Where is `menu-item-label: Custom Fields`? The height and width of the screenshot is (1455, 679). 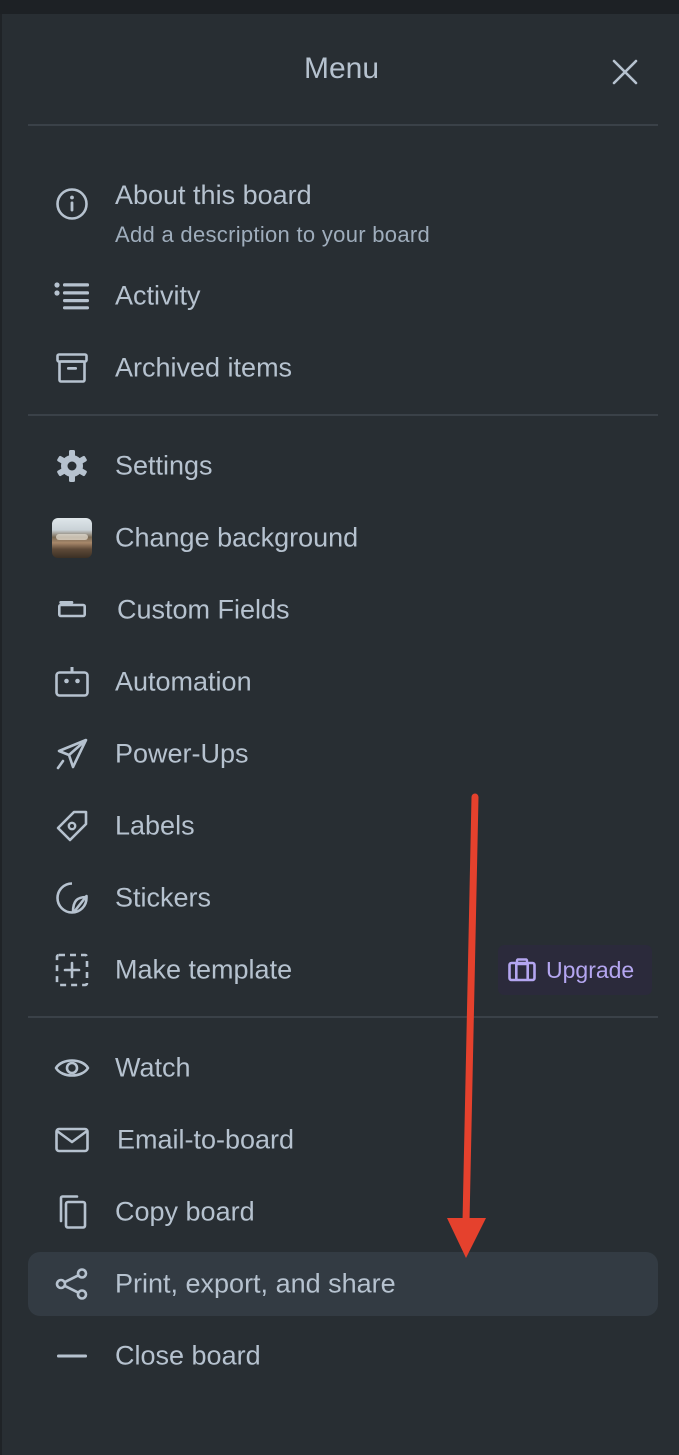
menu-item-label: Custom Fields is located at coordinates (203, 609).